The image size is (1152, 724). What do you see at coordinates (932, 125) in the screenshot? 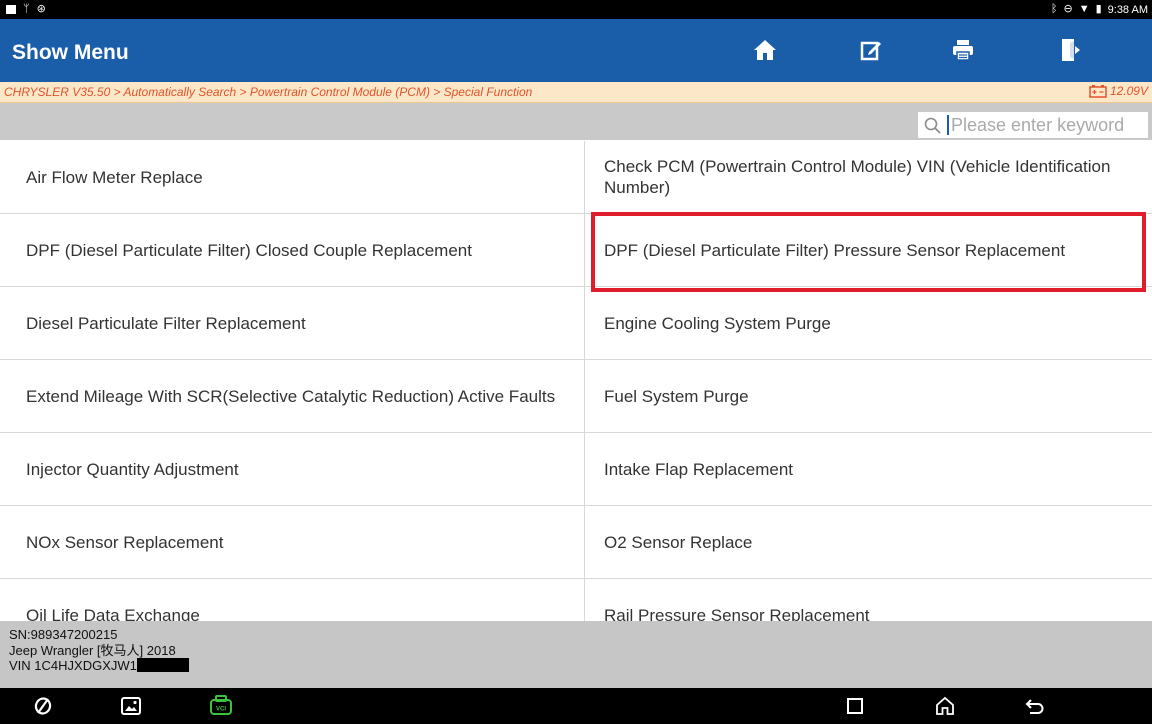
I see `search-icon` at bounding box center [932, 125].